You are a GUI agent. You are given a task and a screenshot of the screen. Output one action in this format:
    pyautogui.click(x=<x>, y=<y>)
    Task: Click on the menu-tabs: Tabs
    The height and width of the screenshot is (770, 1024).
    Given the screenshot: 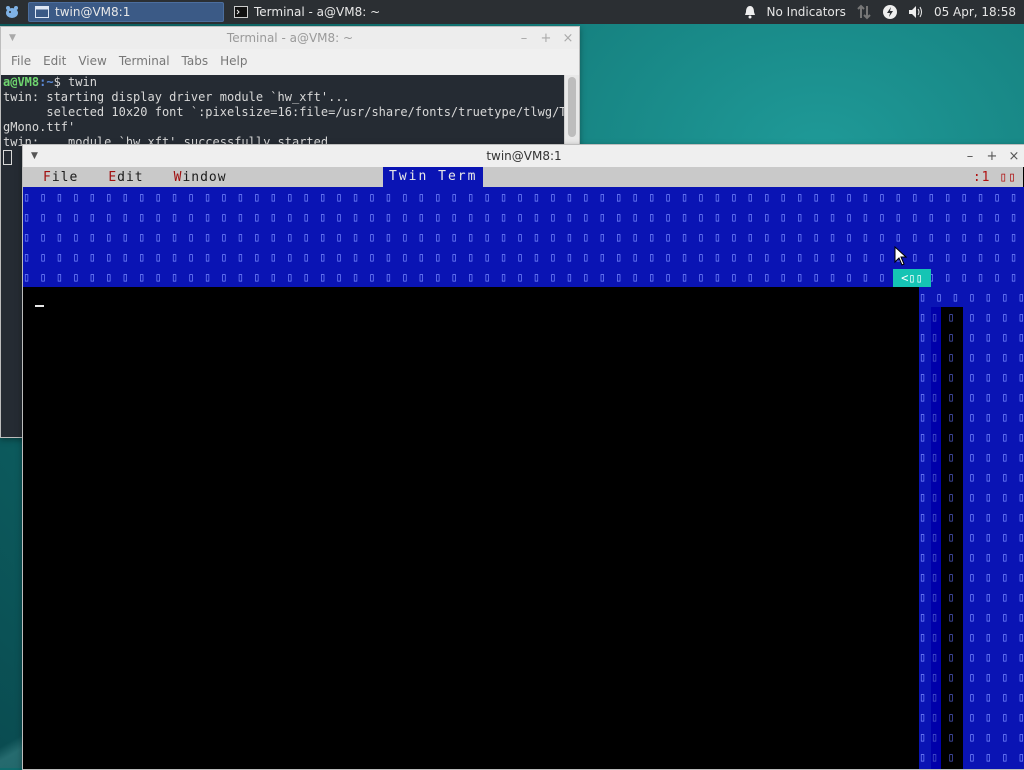 What is the action you would take?
    pyautogui.click(x=195, y=61)
    